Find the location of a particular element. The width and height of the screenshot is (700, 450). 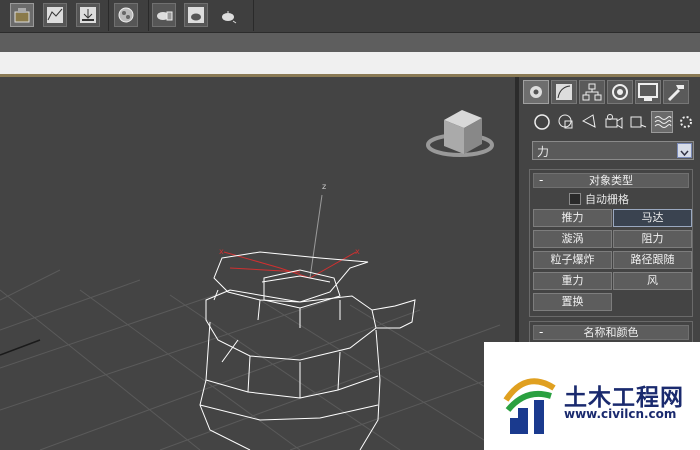

toolbar-group-render is located at coordinates (201, 15).